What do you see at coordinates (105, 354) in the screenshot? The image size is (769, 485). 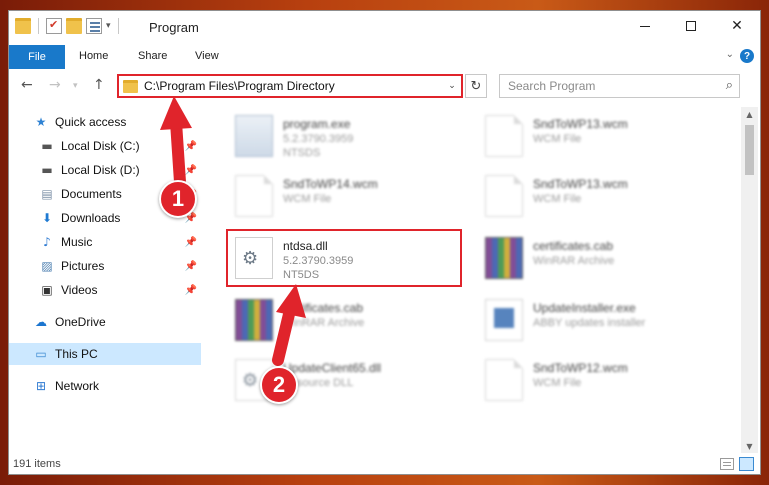 I see `nav-item-this-pc: ▭ This PC` at bounding box center [105, 354].